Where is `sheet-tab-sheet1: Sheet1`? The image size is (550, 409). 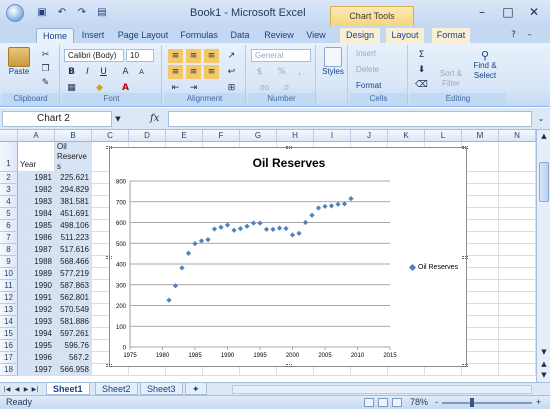
sheet-tab-sheet1: Sheet1 is located at coordinates (68, 389).